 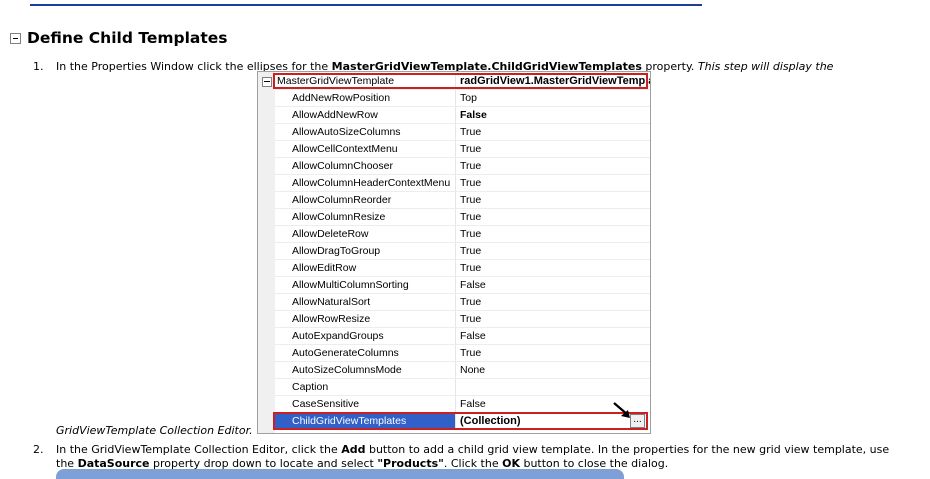 I want to click on property-row: AllowDeleteRow True, so click(x=462, y=234).